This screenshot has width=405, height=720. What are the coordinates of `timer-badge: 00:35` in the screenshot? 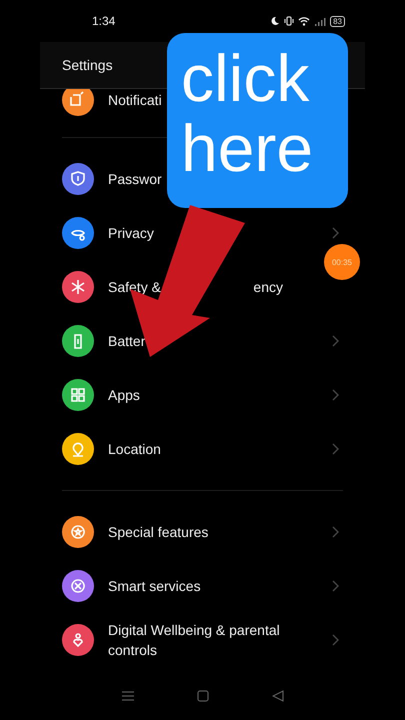 It's located at (342, 262).